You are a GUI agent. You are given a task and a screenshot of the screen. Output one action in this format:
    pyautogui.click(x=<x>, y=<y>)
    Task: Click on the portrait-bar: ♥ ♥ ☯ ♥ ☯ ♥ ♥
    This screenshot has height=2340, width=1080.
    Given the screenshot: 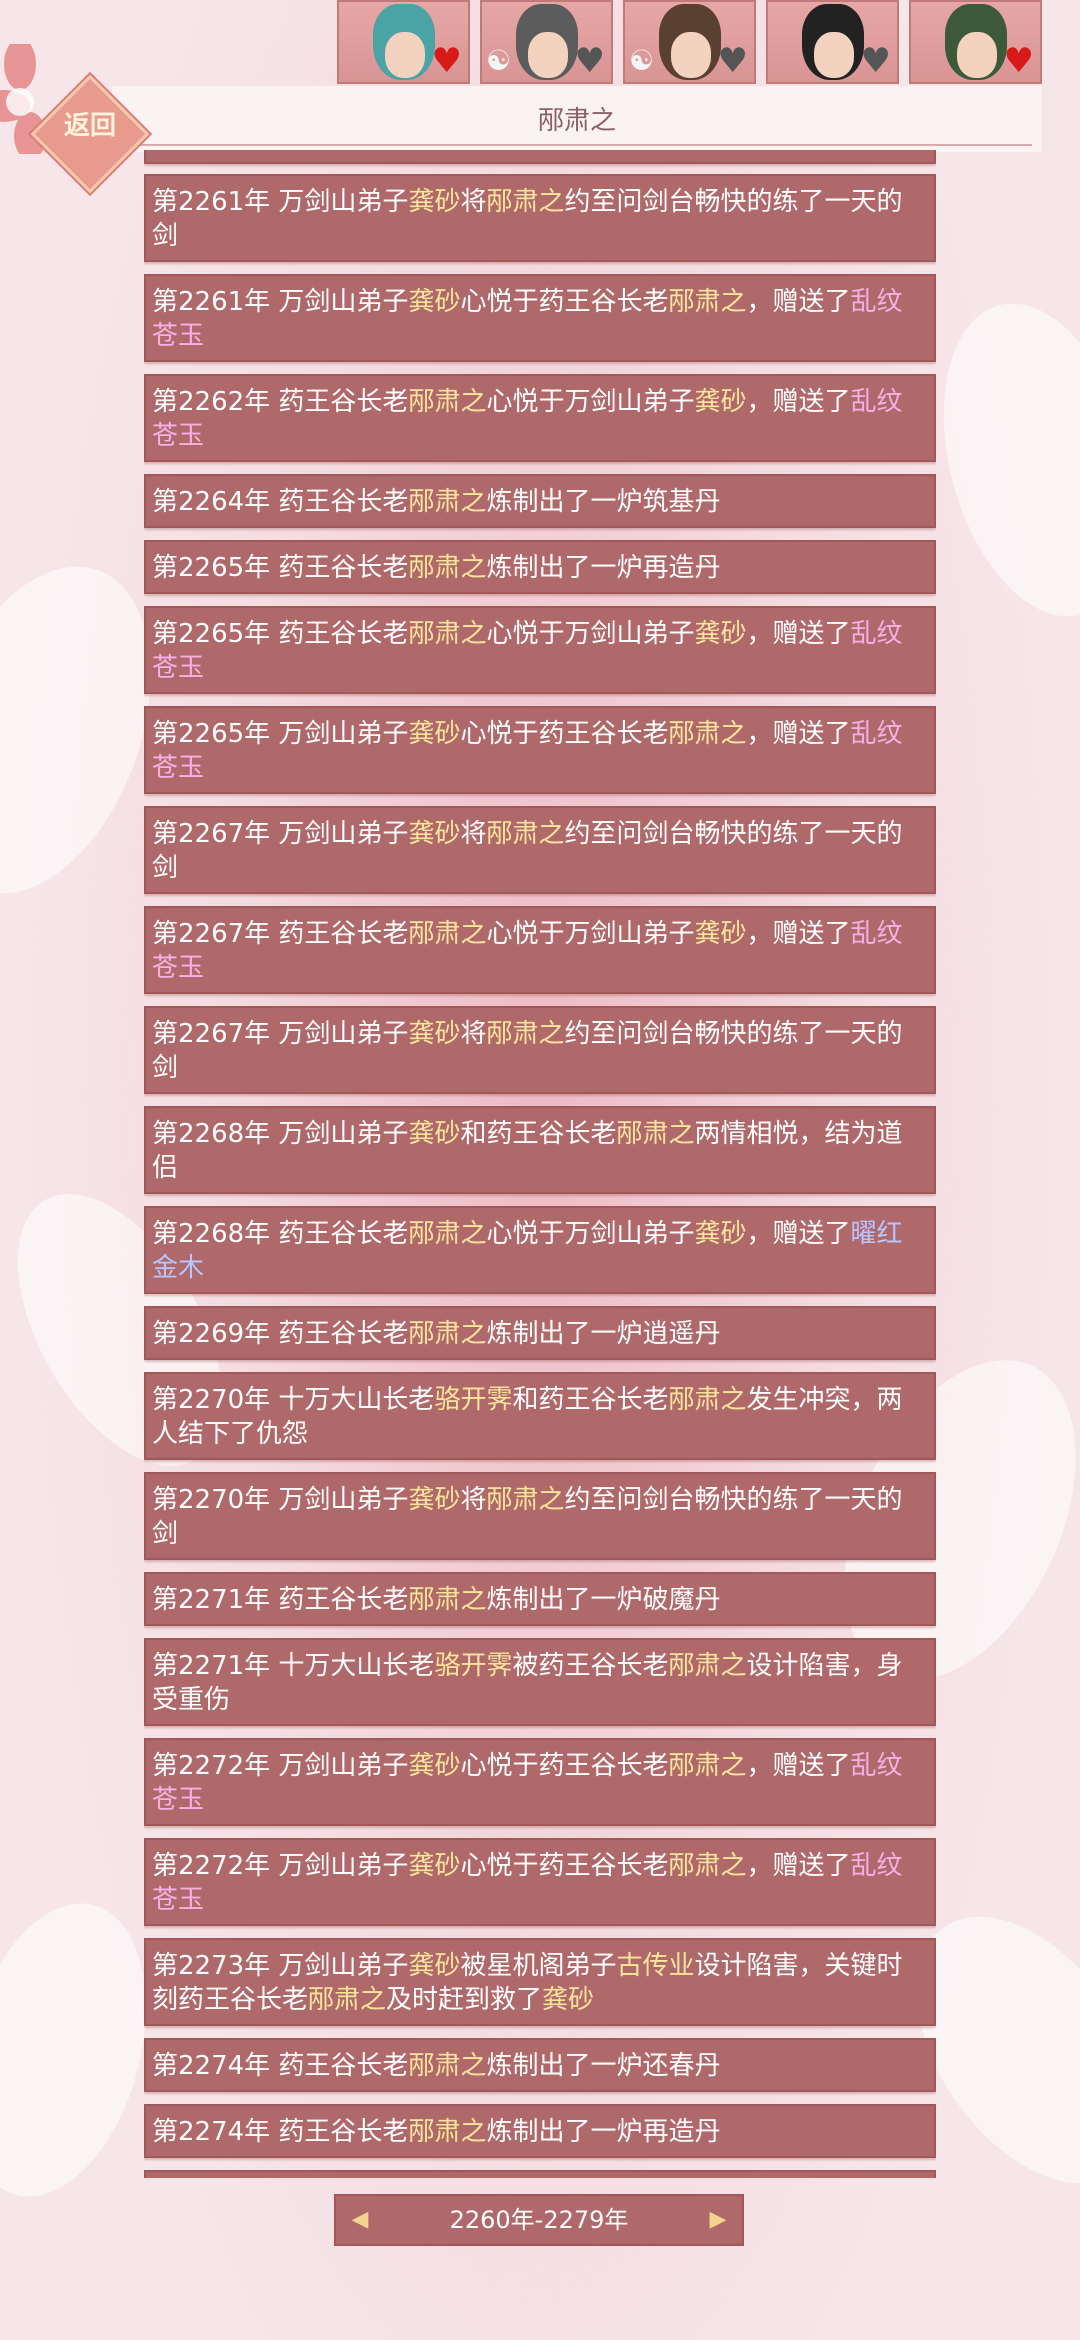 What is the action you would take?
    pyautogui.click(x=689, y=42)
    